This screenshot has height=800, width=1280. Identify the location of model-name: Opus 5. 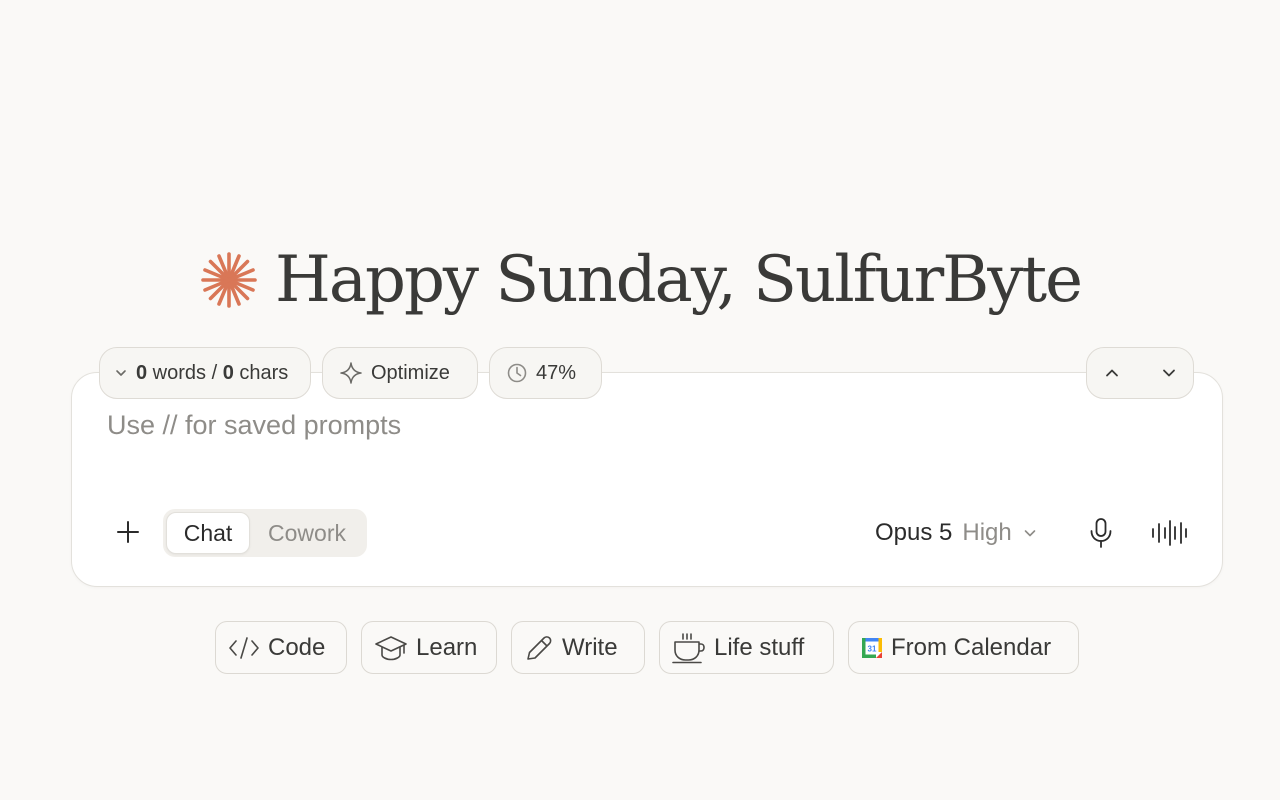
(914, 532).